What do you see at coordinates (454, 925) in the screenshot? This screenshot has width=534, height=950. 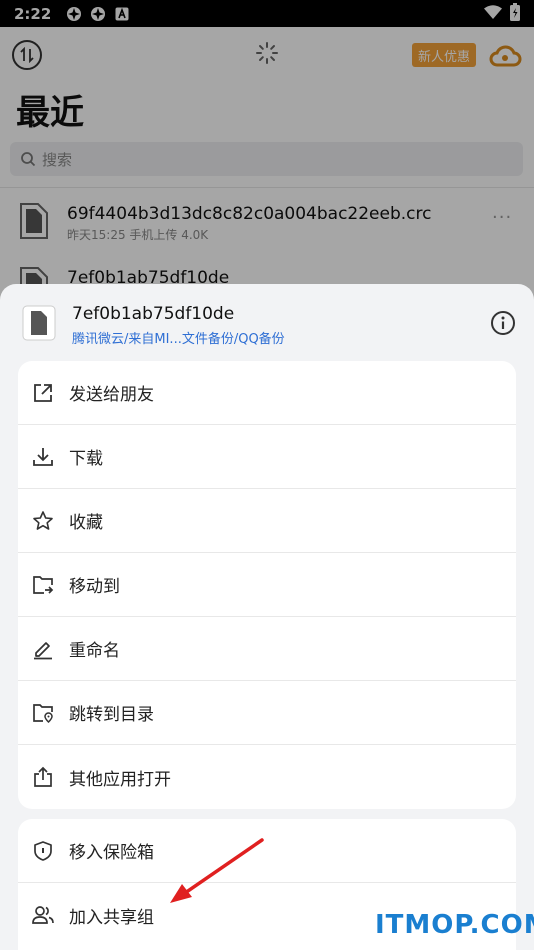 I see `watermark-text: ITMOP.COM` at bounding box center [454, 925].